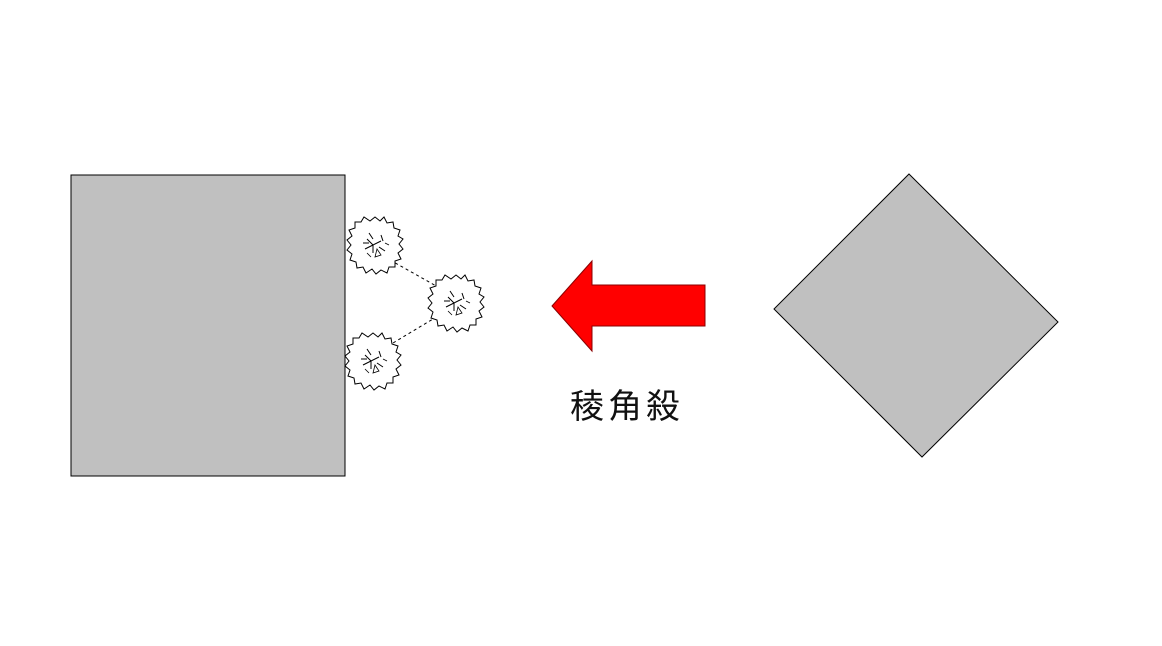 The image size is (1162, 646). Describe the element at coordinates (627, 407) in the screenshot. I see `caption-text: 稜角殺` at that location.